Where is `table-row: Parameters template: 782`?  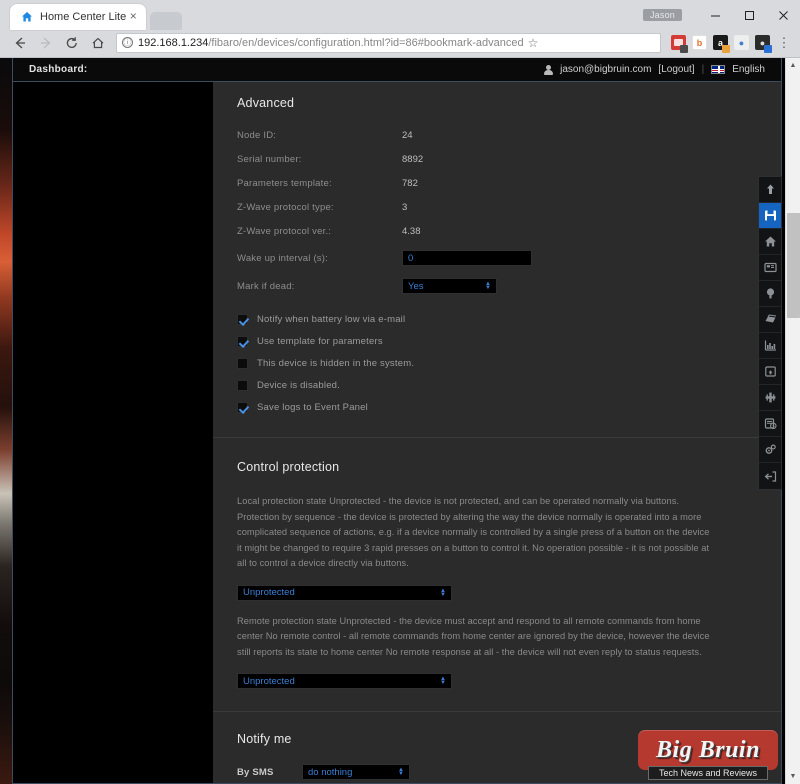
table-row: Parameters template: 782 is located at coordinates (497, 183).